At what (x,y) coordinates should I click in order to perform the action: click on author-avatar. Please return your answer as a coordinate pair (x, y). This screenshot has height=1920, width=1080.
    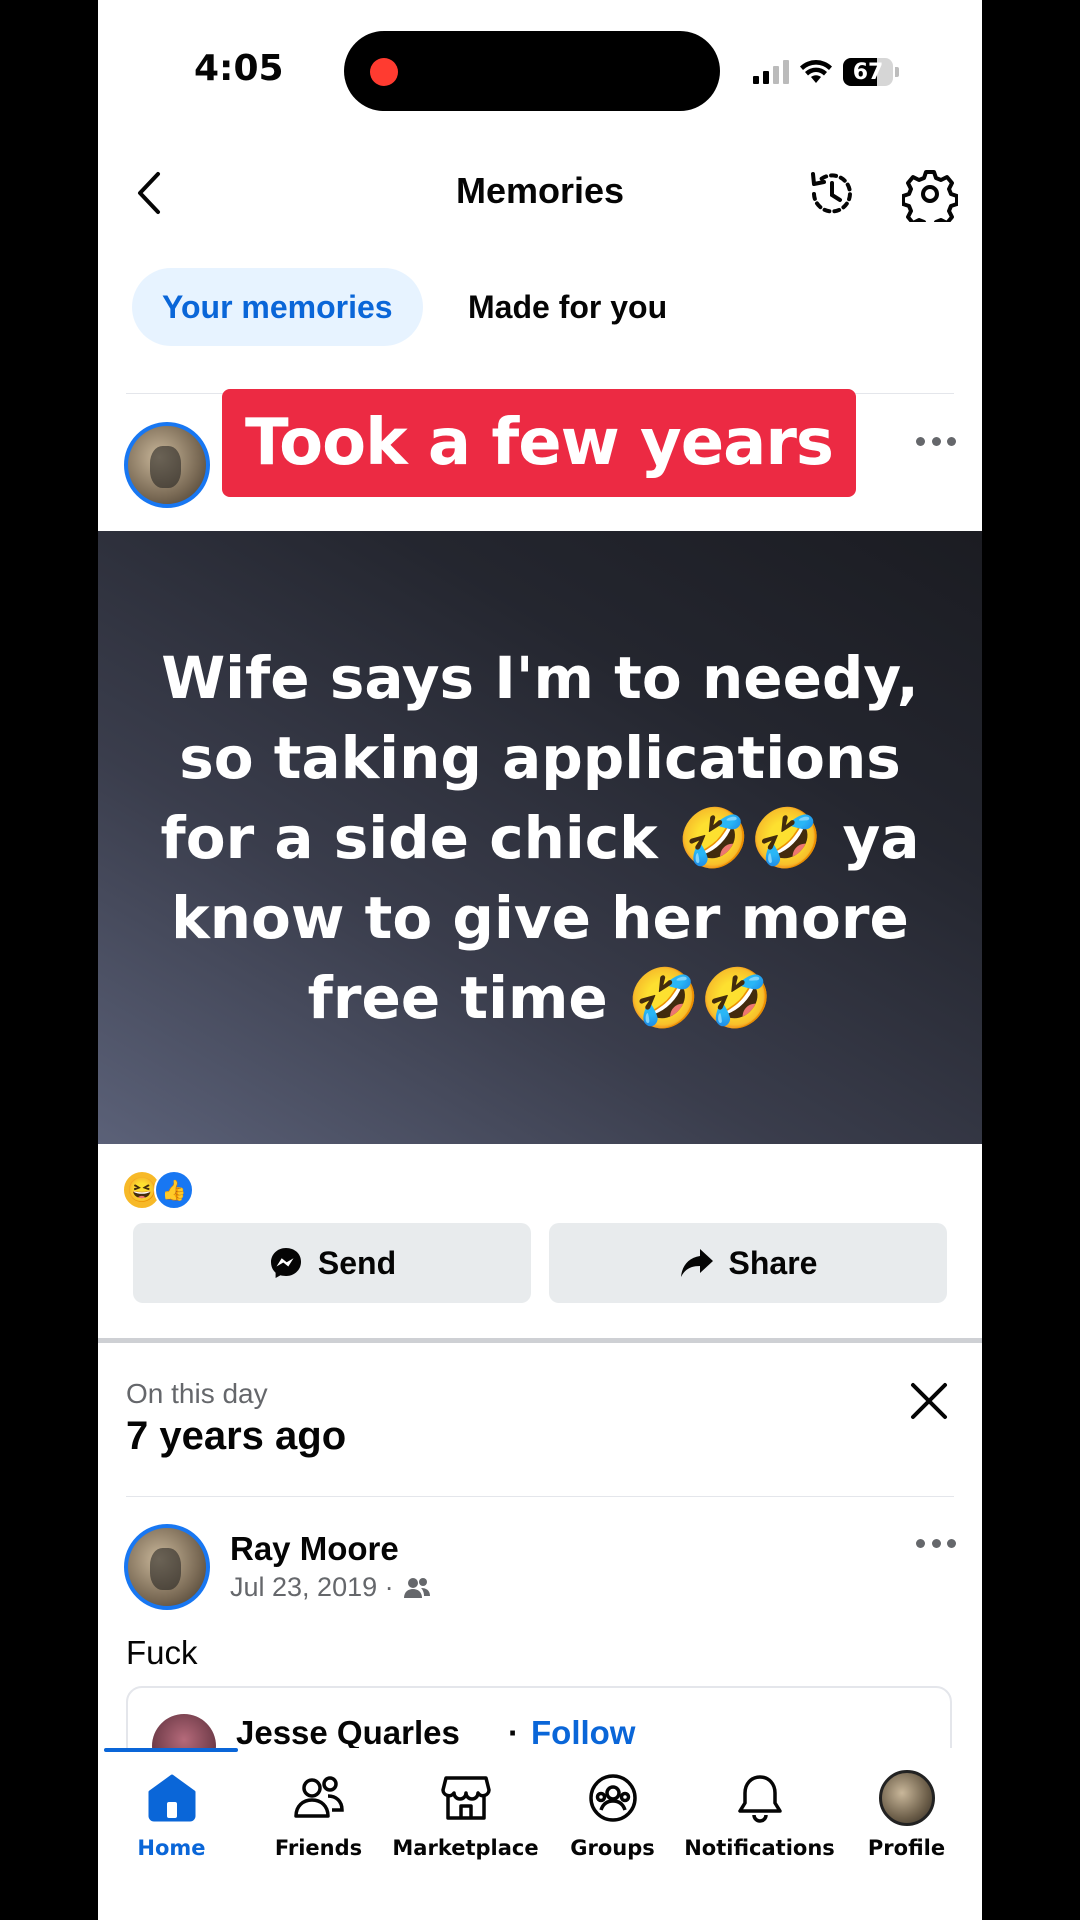
    Looking at the image, I should click on (167, 1567).